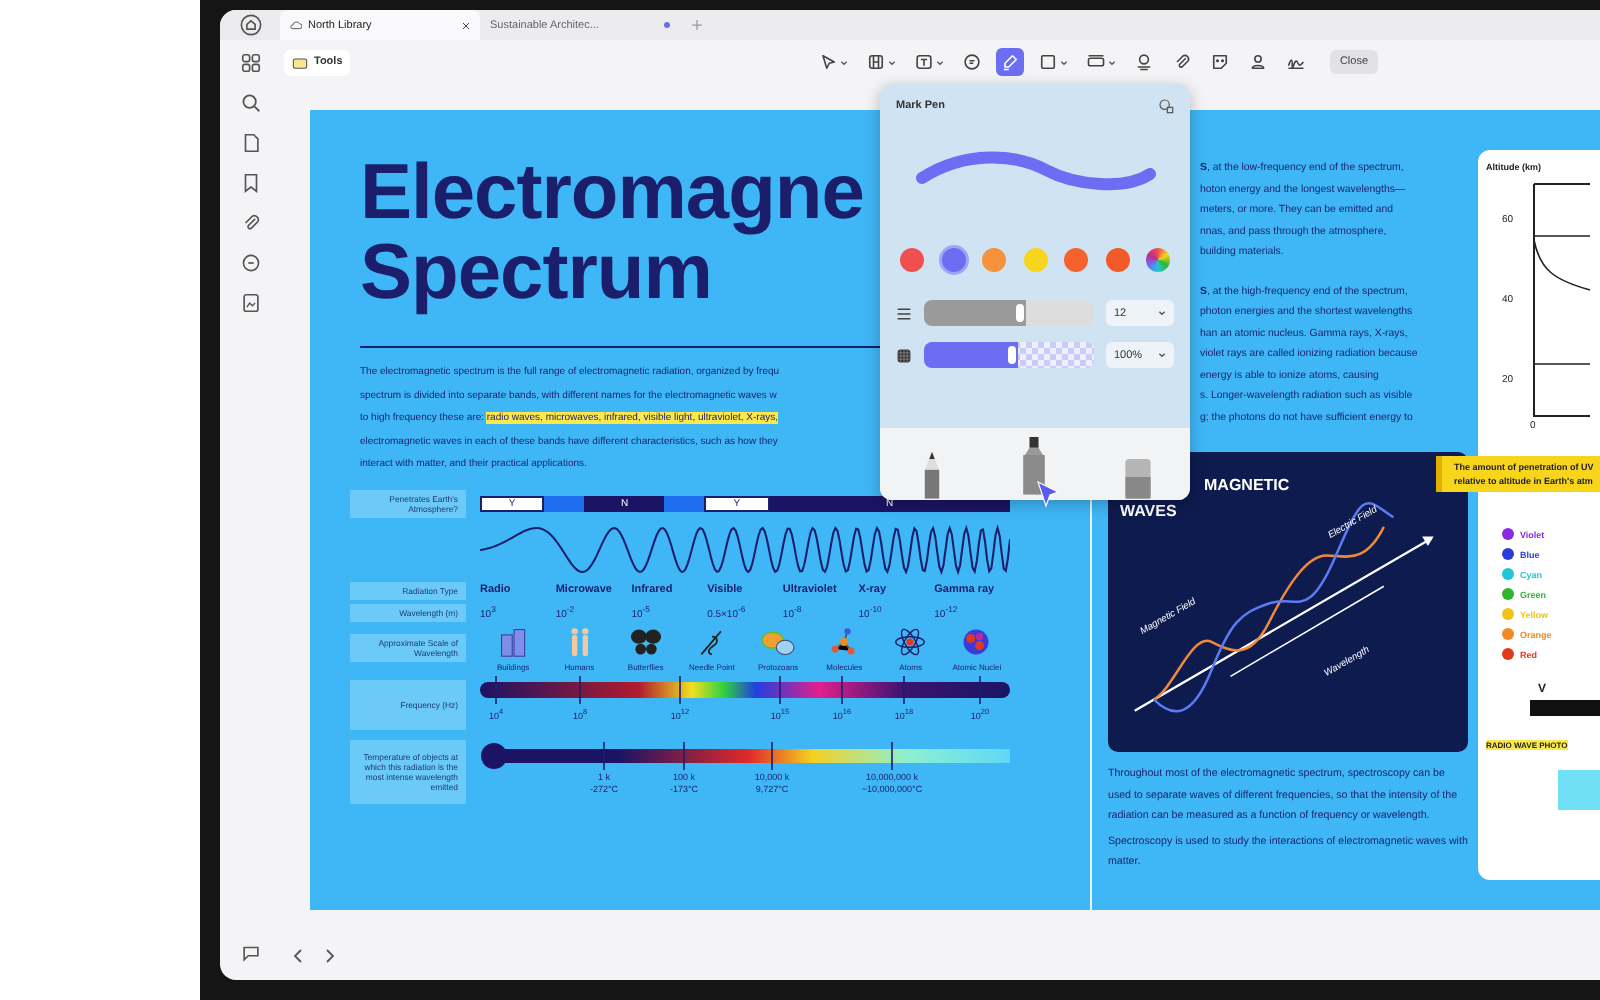  Describe the element at coordinates (250, 183) in the screenshot. I see `bookmark-icon` at that location.